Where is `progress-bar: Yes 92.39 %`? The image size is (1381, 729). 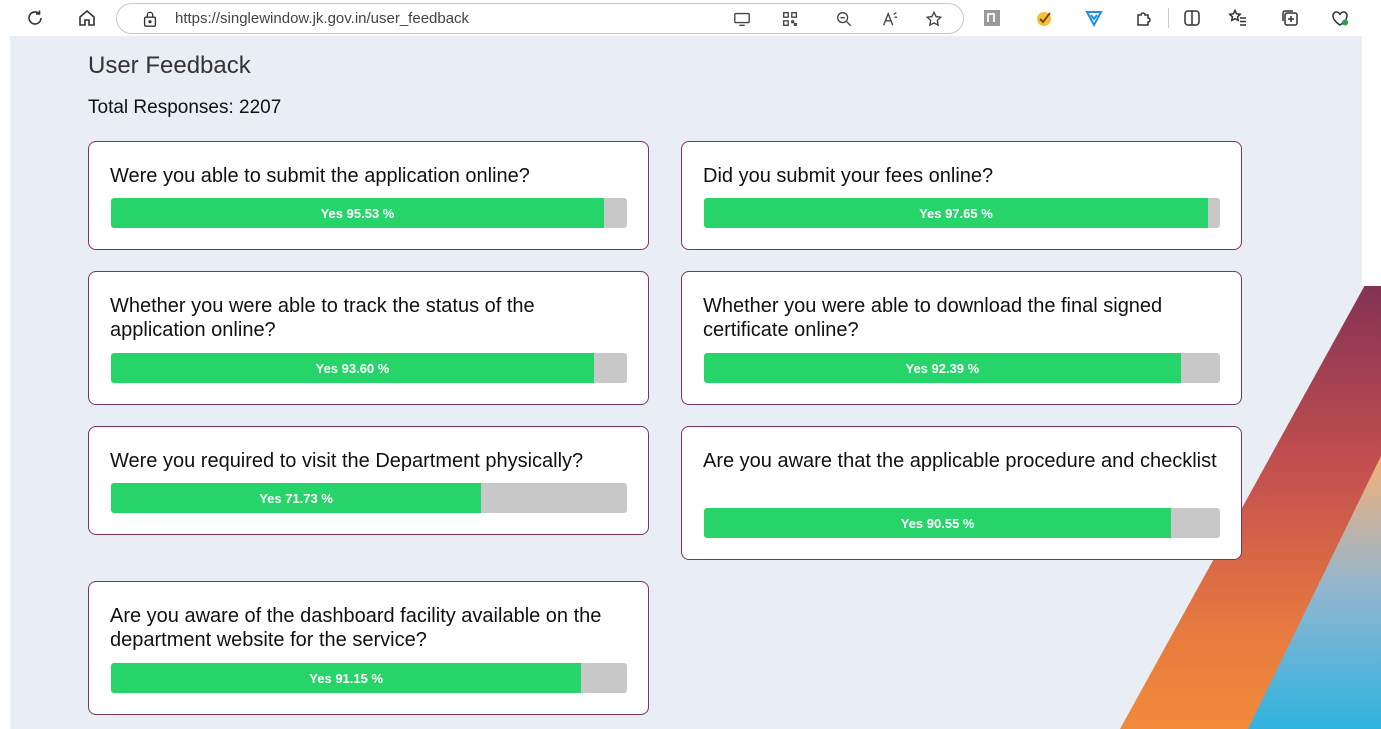 progress-bar: Yes 92.39 % is located at coordinates (962, 368).